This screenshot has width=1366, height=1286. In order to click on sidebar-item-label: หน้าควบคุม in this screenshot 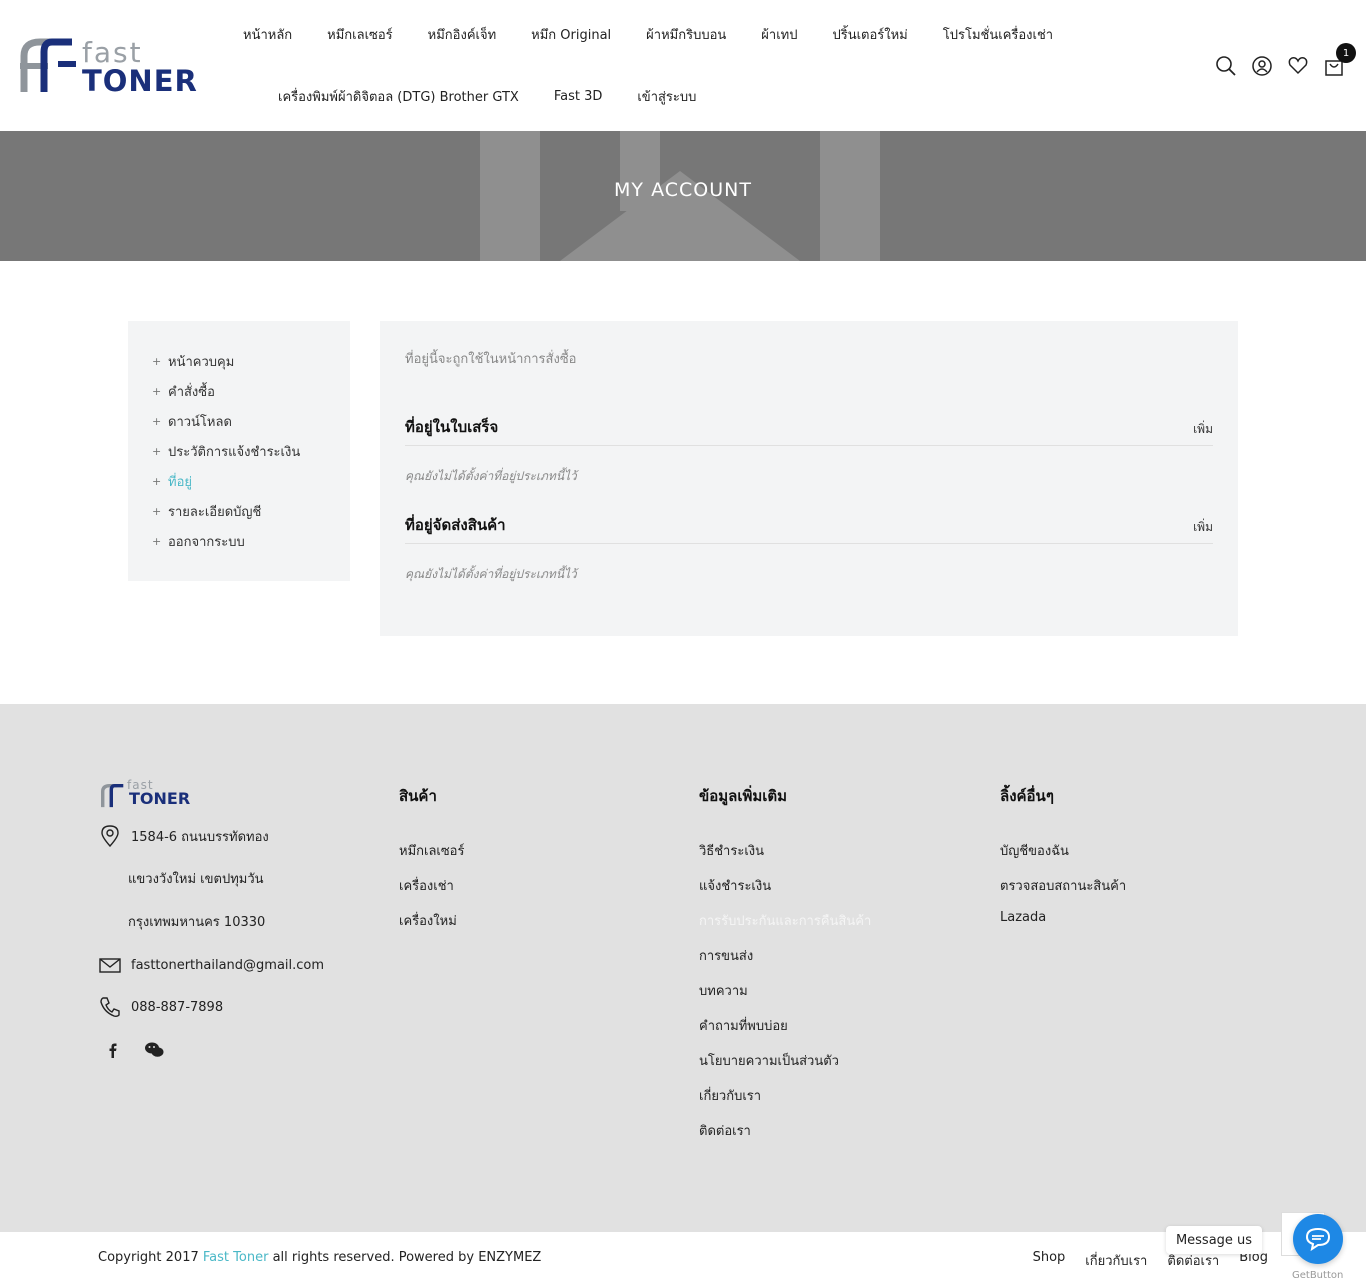, I will do `click(201, 362)`.